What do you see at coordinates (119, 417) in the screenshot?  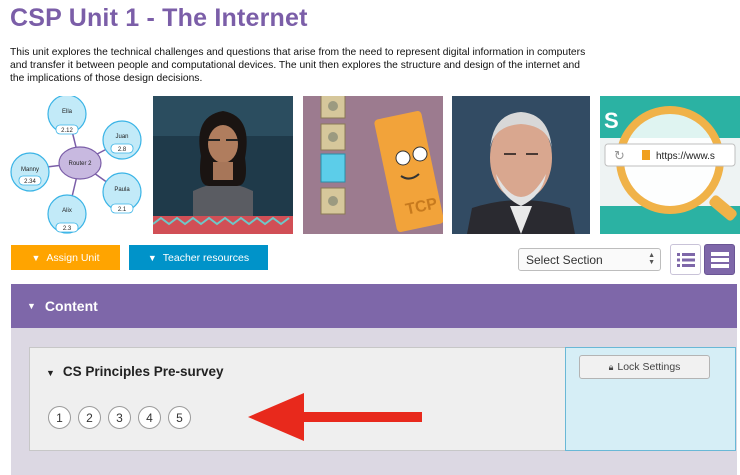 I see `progress-bubble-3: 3` at bounding box center [119, 417].